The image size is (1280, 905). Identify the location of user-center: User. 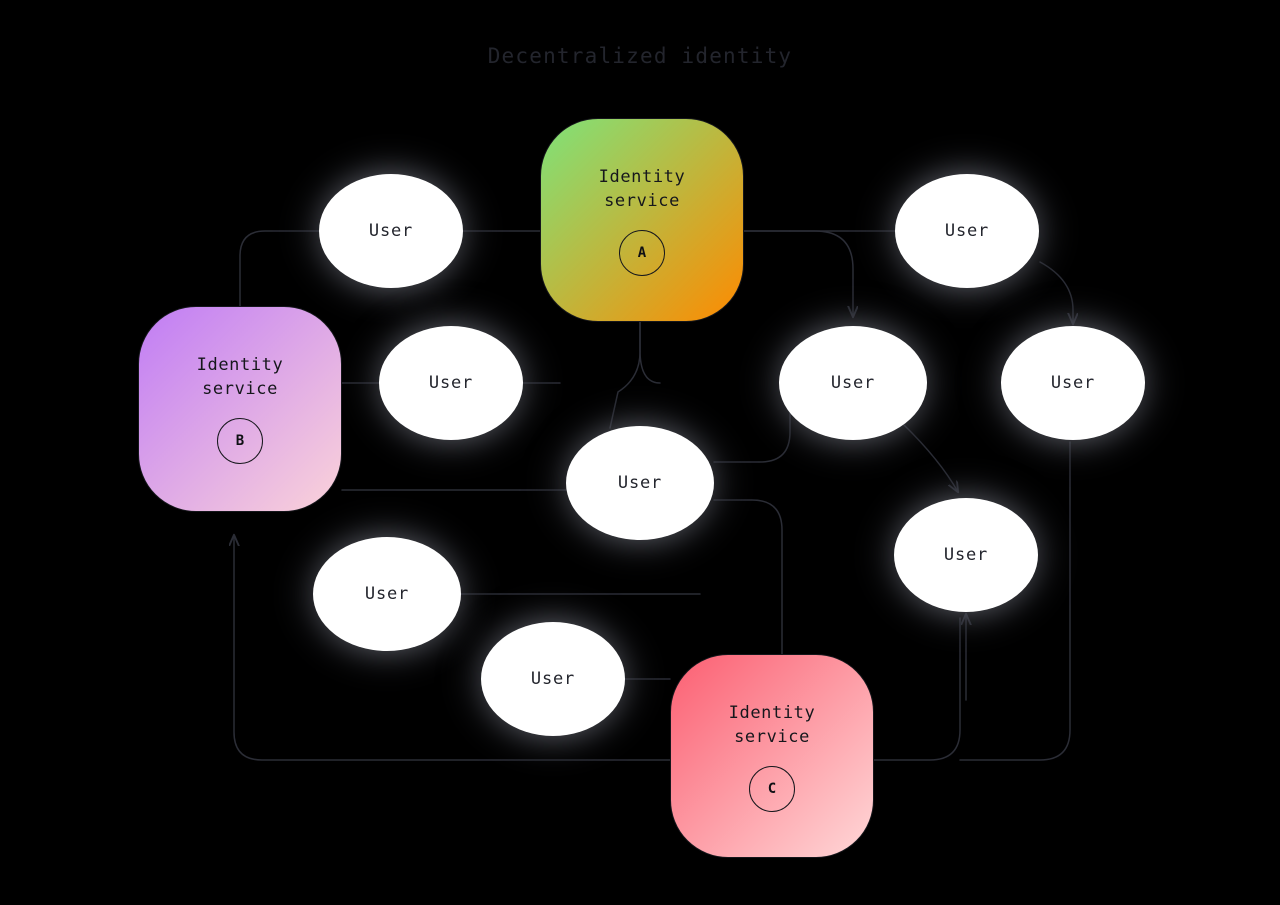
(640, 483).